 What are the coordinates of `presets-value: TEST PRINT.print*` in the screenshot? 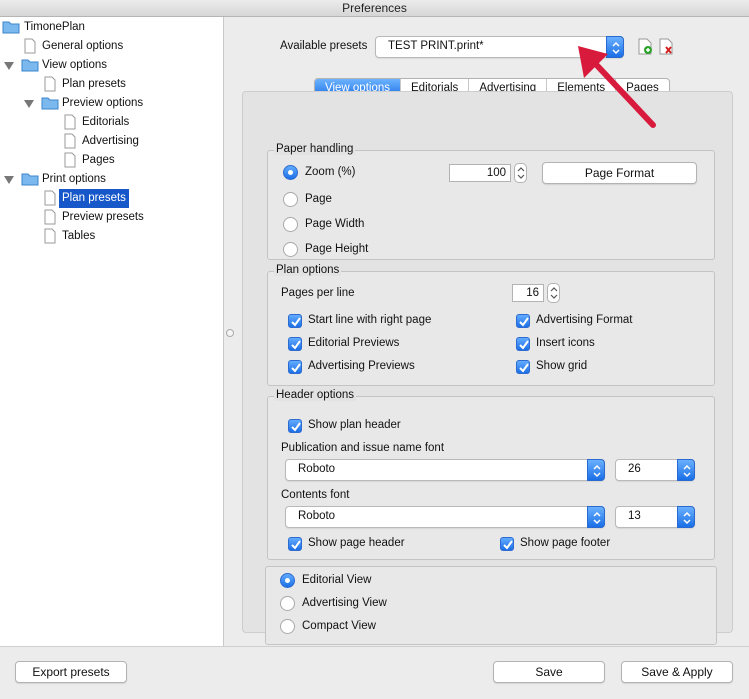 It's located at (436, 46).